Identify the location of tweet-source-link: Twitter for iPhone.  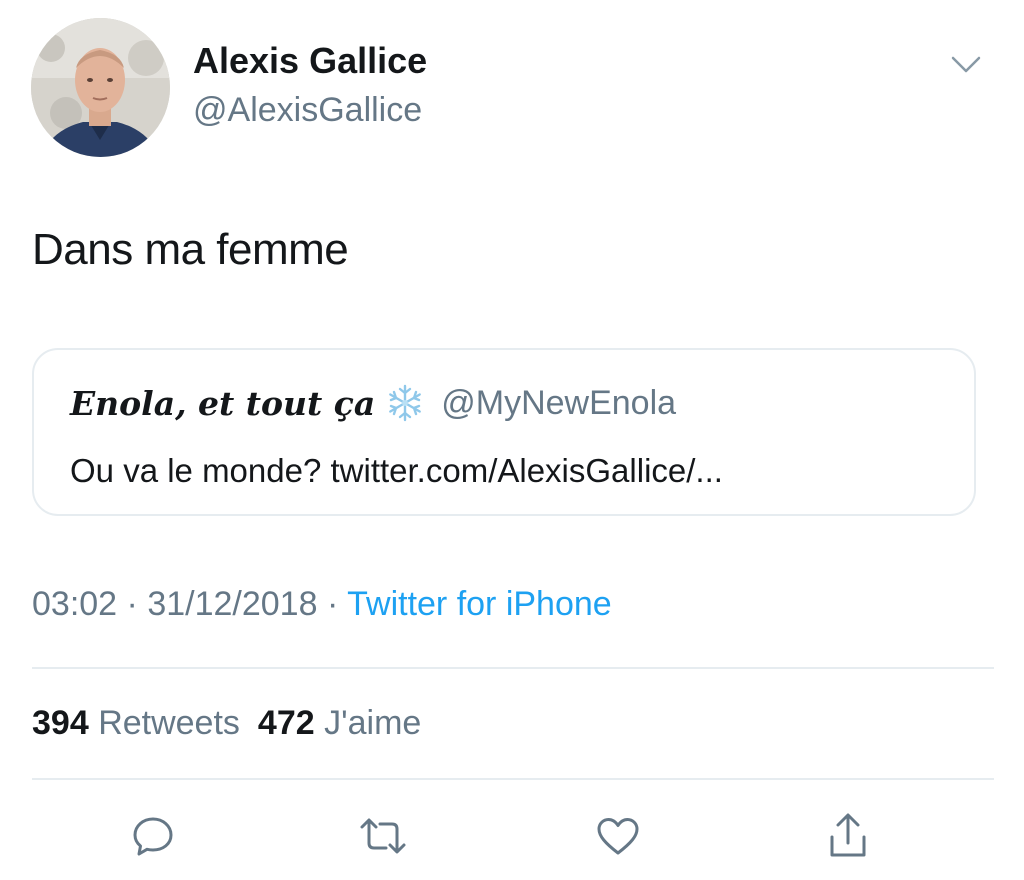
(479, 604).